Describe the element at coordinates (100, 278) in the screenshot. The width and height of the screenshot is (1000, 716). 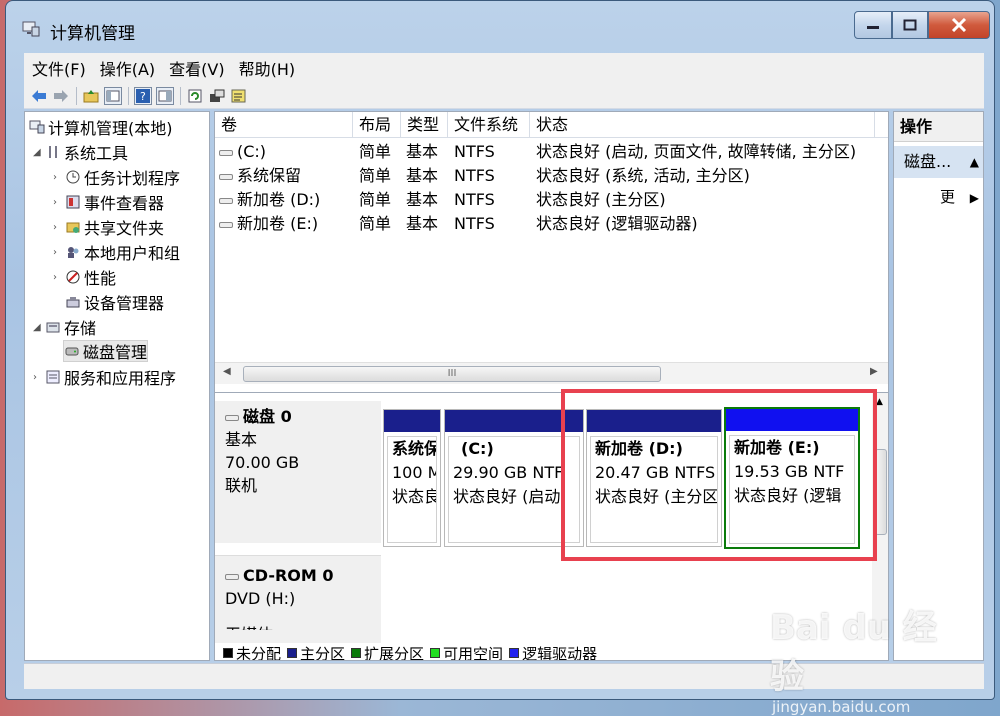
I see `tree-item-label: 性能` at that location.